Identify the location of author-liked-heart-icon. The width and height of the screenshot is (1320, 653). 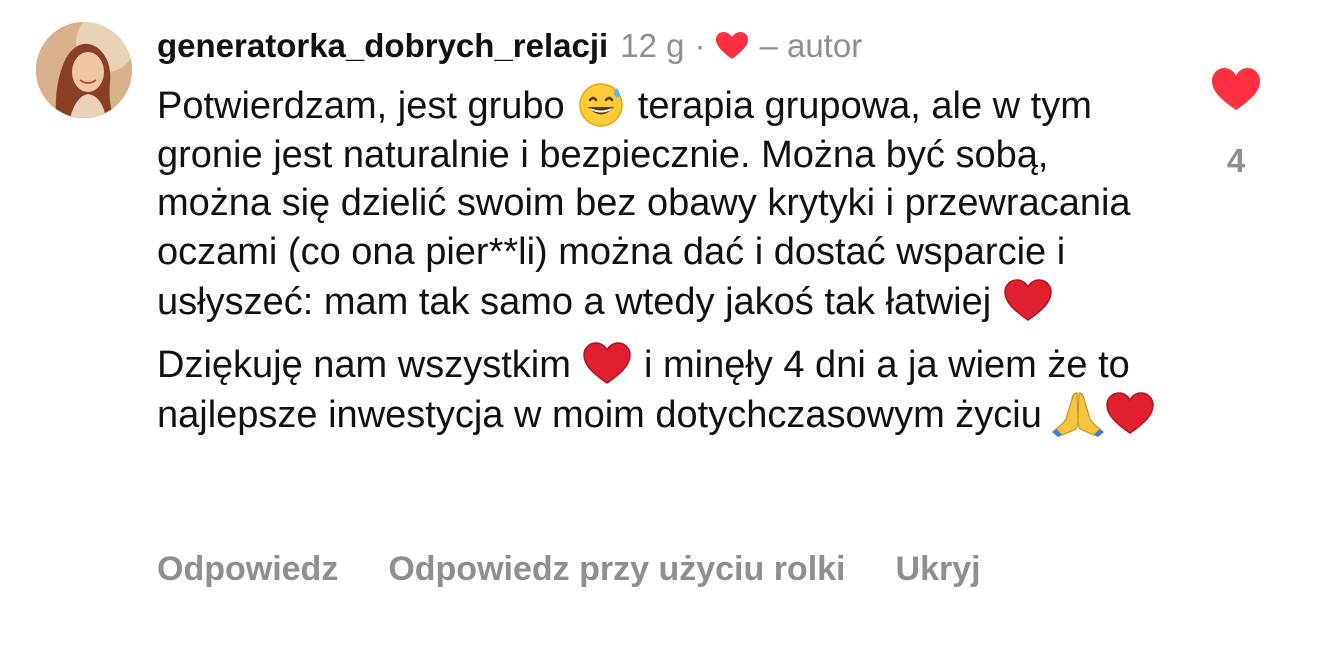
(732, 46).